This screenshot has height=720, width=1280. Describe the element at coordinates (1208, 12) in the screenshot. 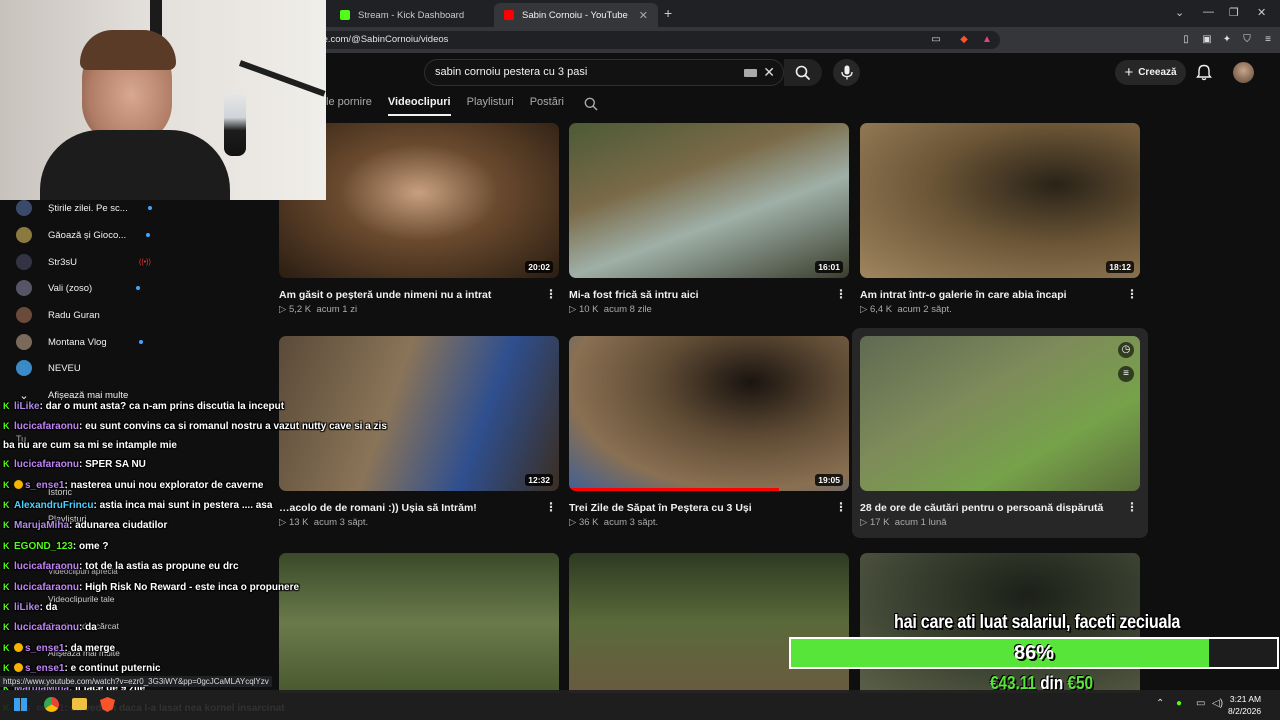

I see `minimize-icon: —` at that location.